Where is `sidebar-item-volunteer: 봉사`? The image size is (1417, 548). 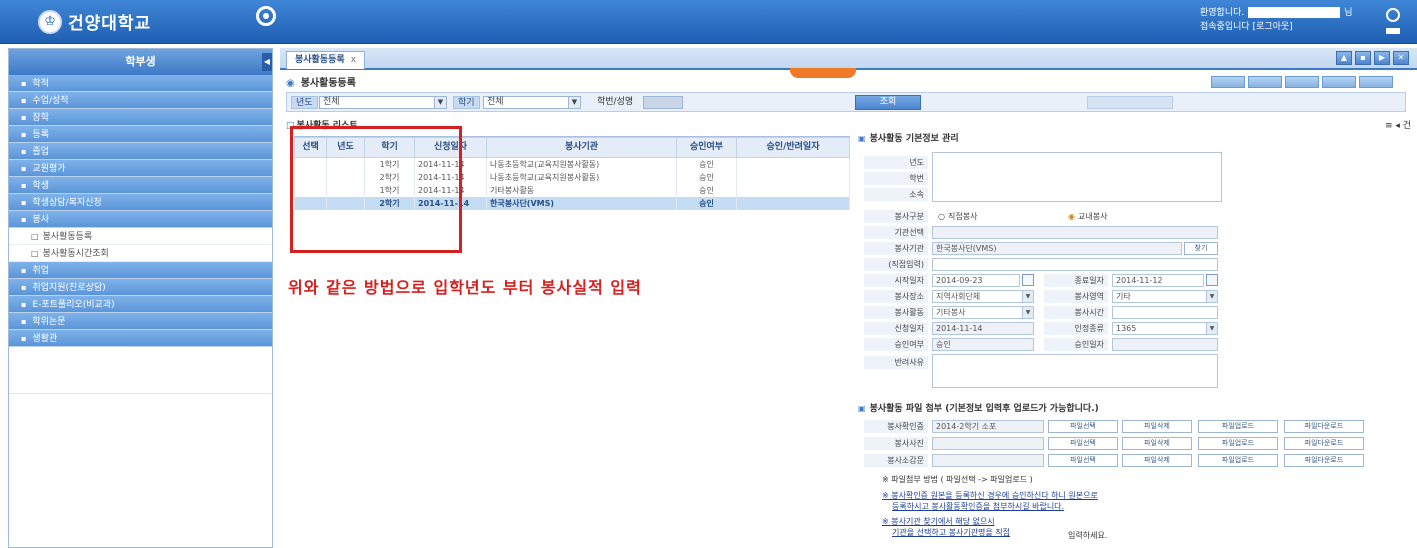
sidebar-item-volunteer: 봉사 is located at coordinates (140, 219).